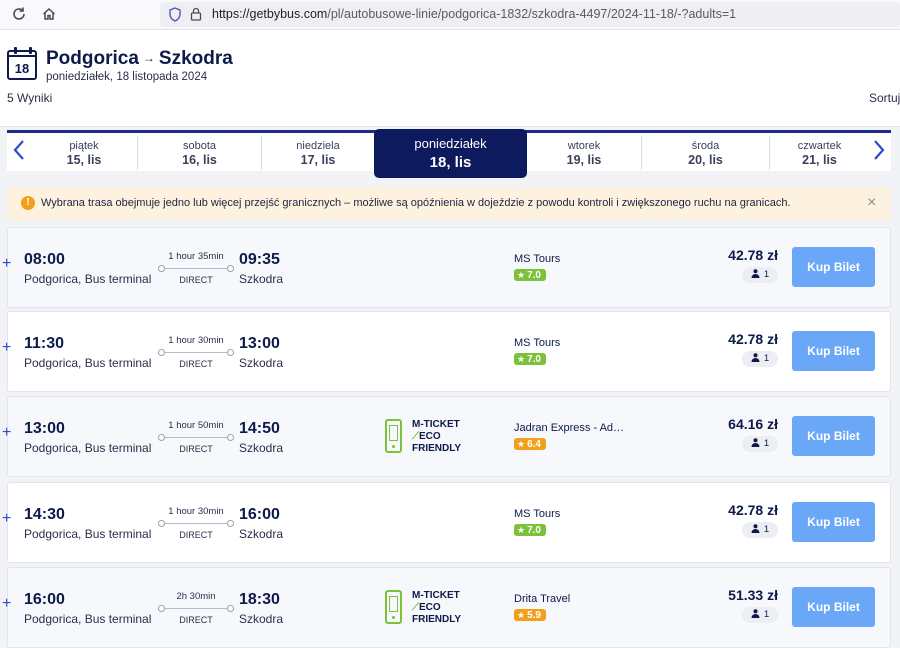  Describe the element at coordinates (19, 15) in the screenshot. I see `reload-icon` at that location.